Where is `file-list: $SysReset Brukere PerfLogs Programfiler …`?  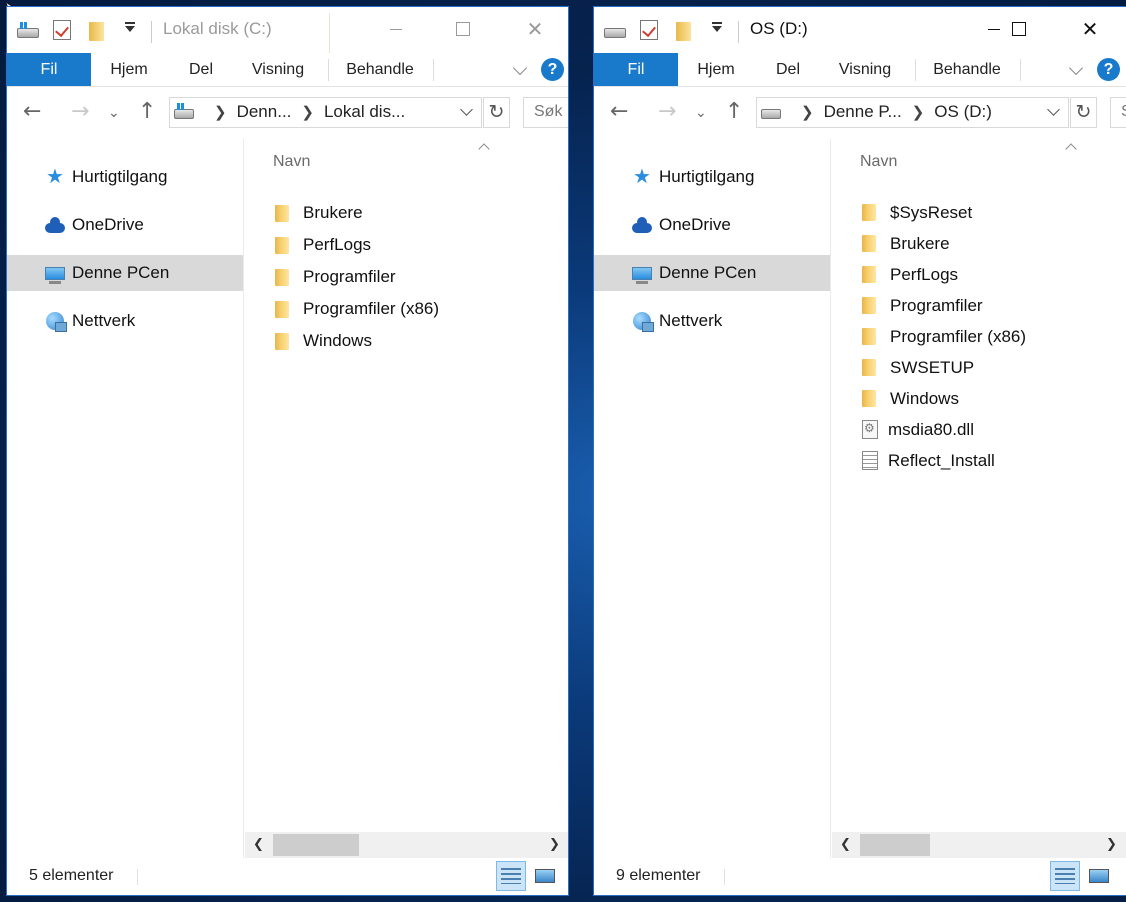
file-list: $SysReset Brukere PerfLogs Programfiler … is located at coordinates (944, 336).